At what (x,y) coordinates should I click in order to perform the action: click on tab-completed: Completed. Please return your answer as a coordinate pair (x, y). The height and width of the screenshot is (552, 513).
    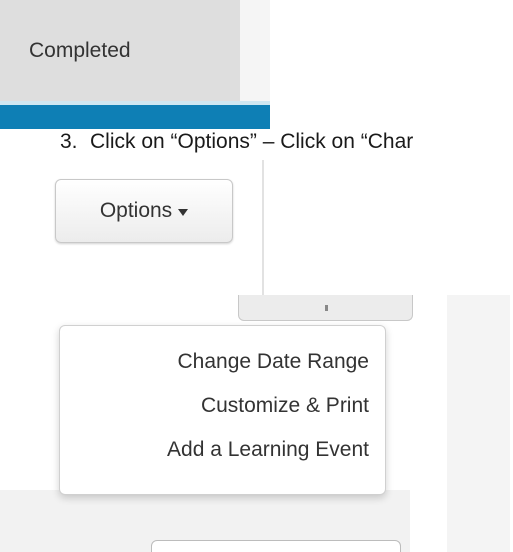
    Looking at the image, I should click on (120, 50).